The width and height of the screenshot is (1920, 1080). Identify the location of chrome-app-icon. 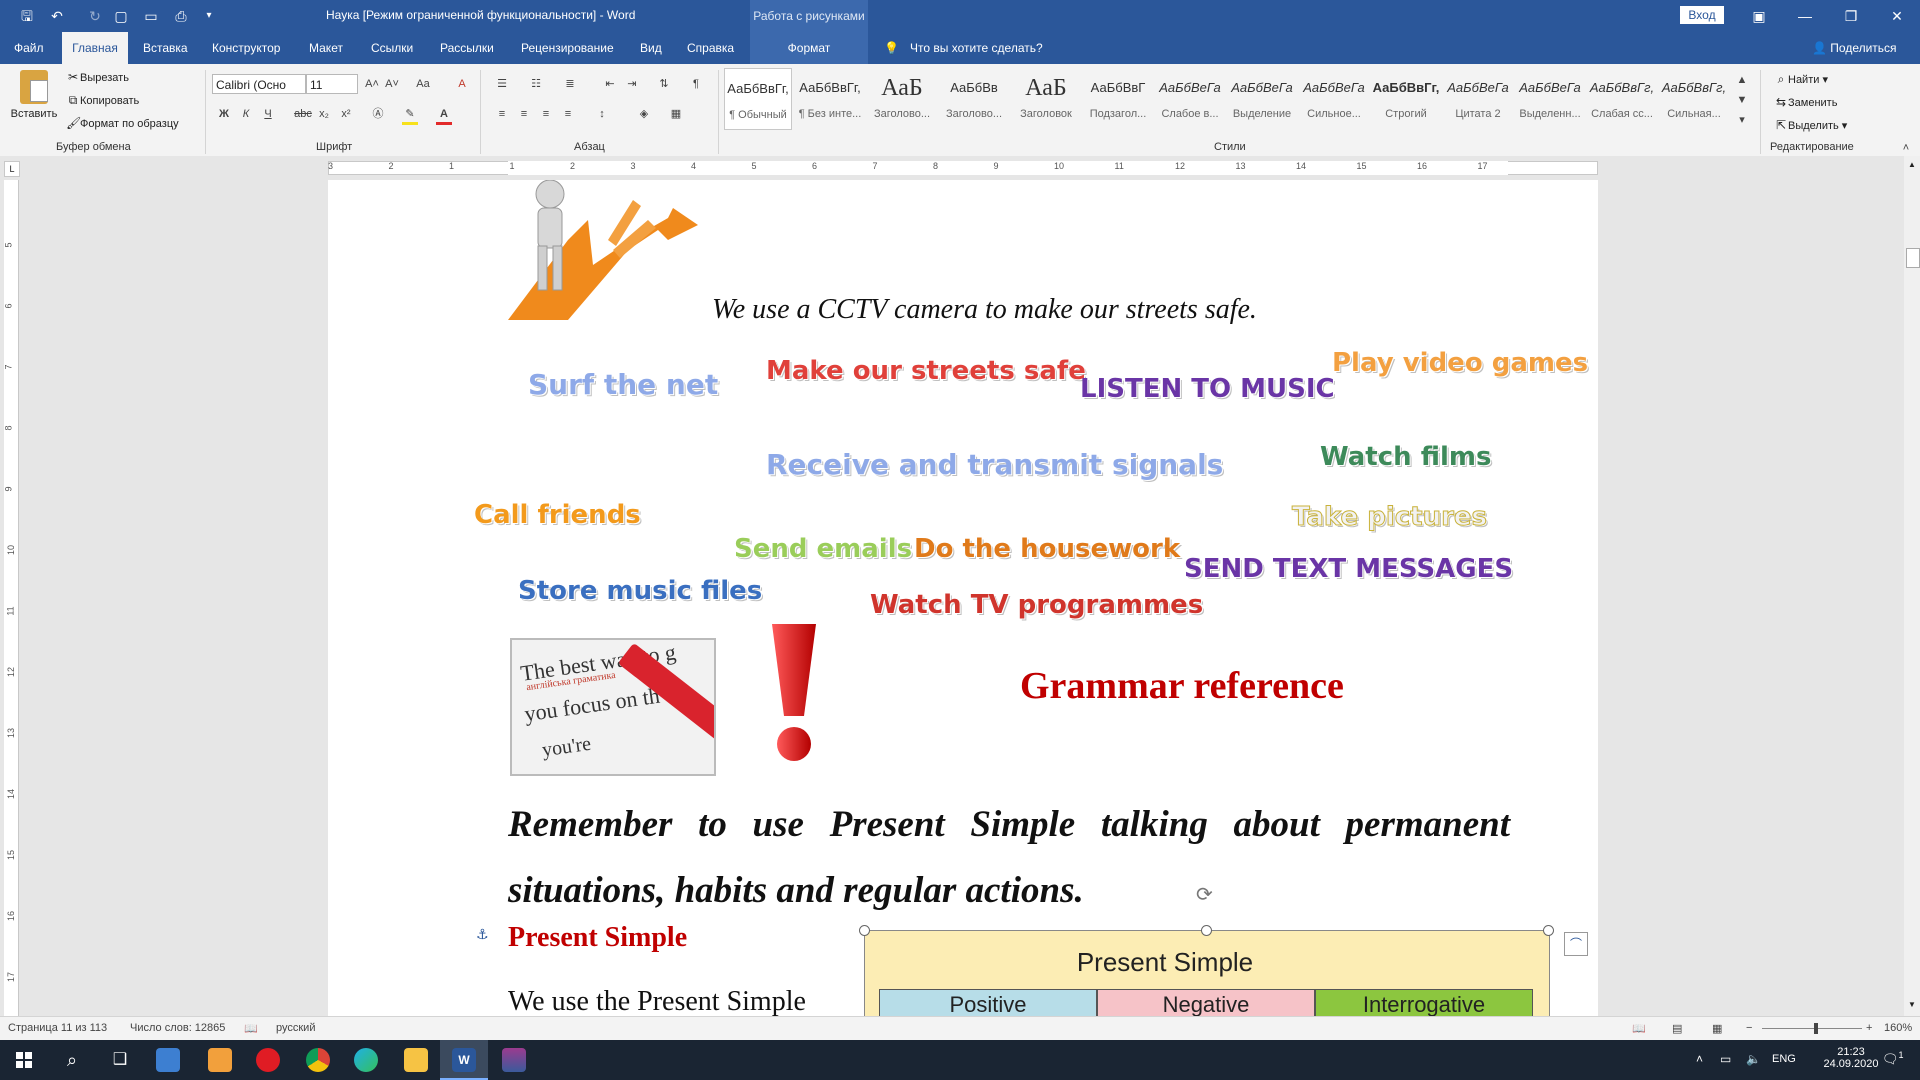
(318, 1060).